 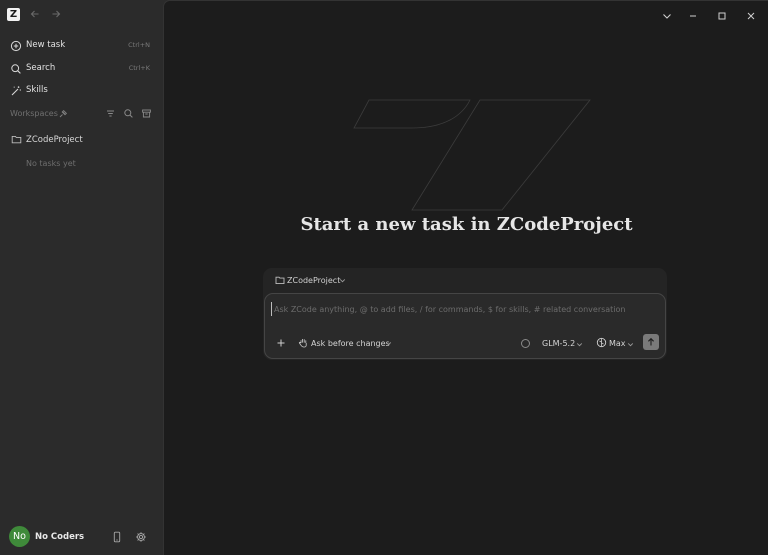 I want to click on pin-icon, so click(x=63, y=114).